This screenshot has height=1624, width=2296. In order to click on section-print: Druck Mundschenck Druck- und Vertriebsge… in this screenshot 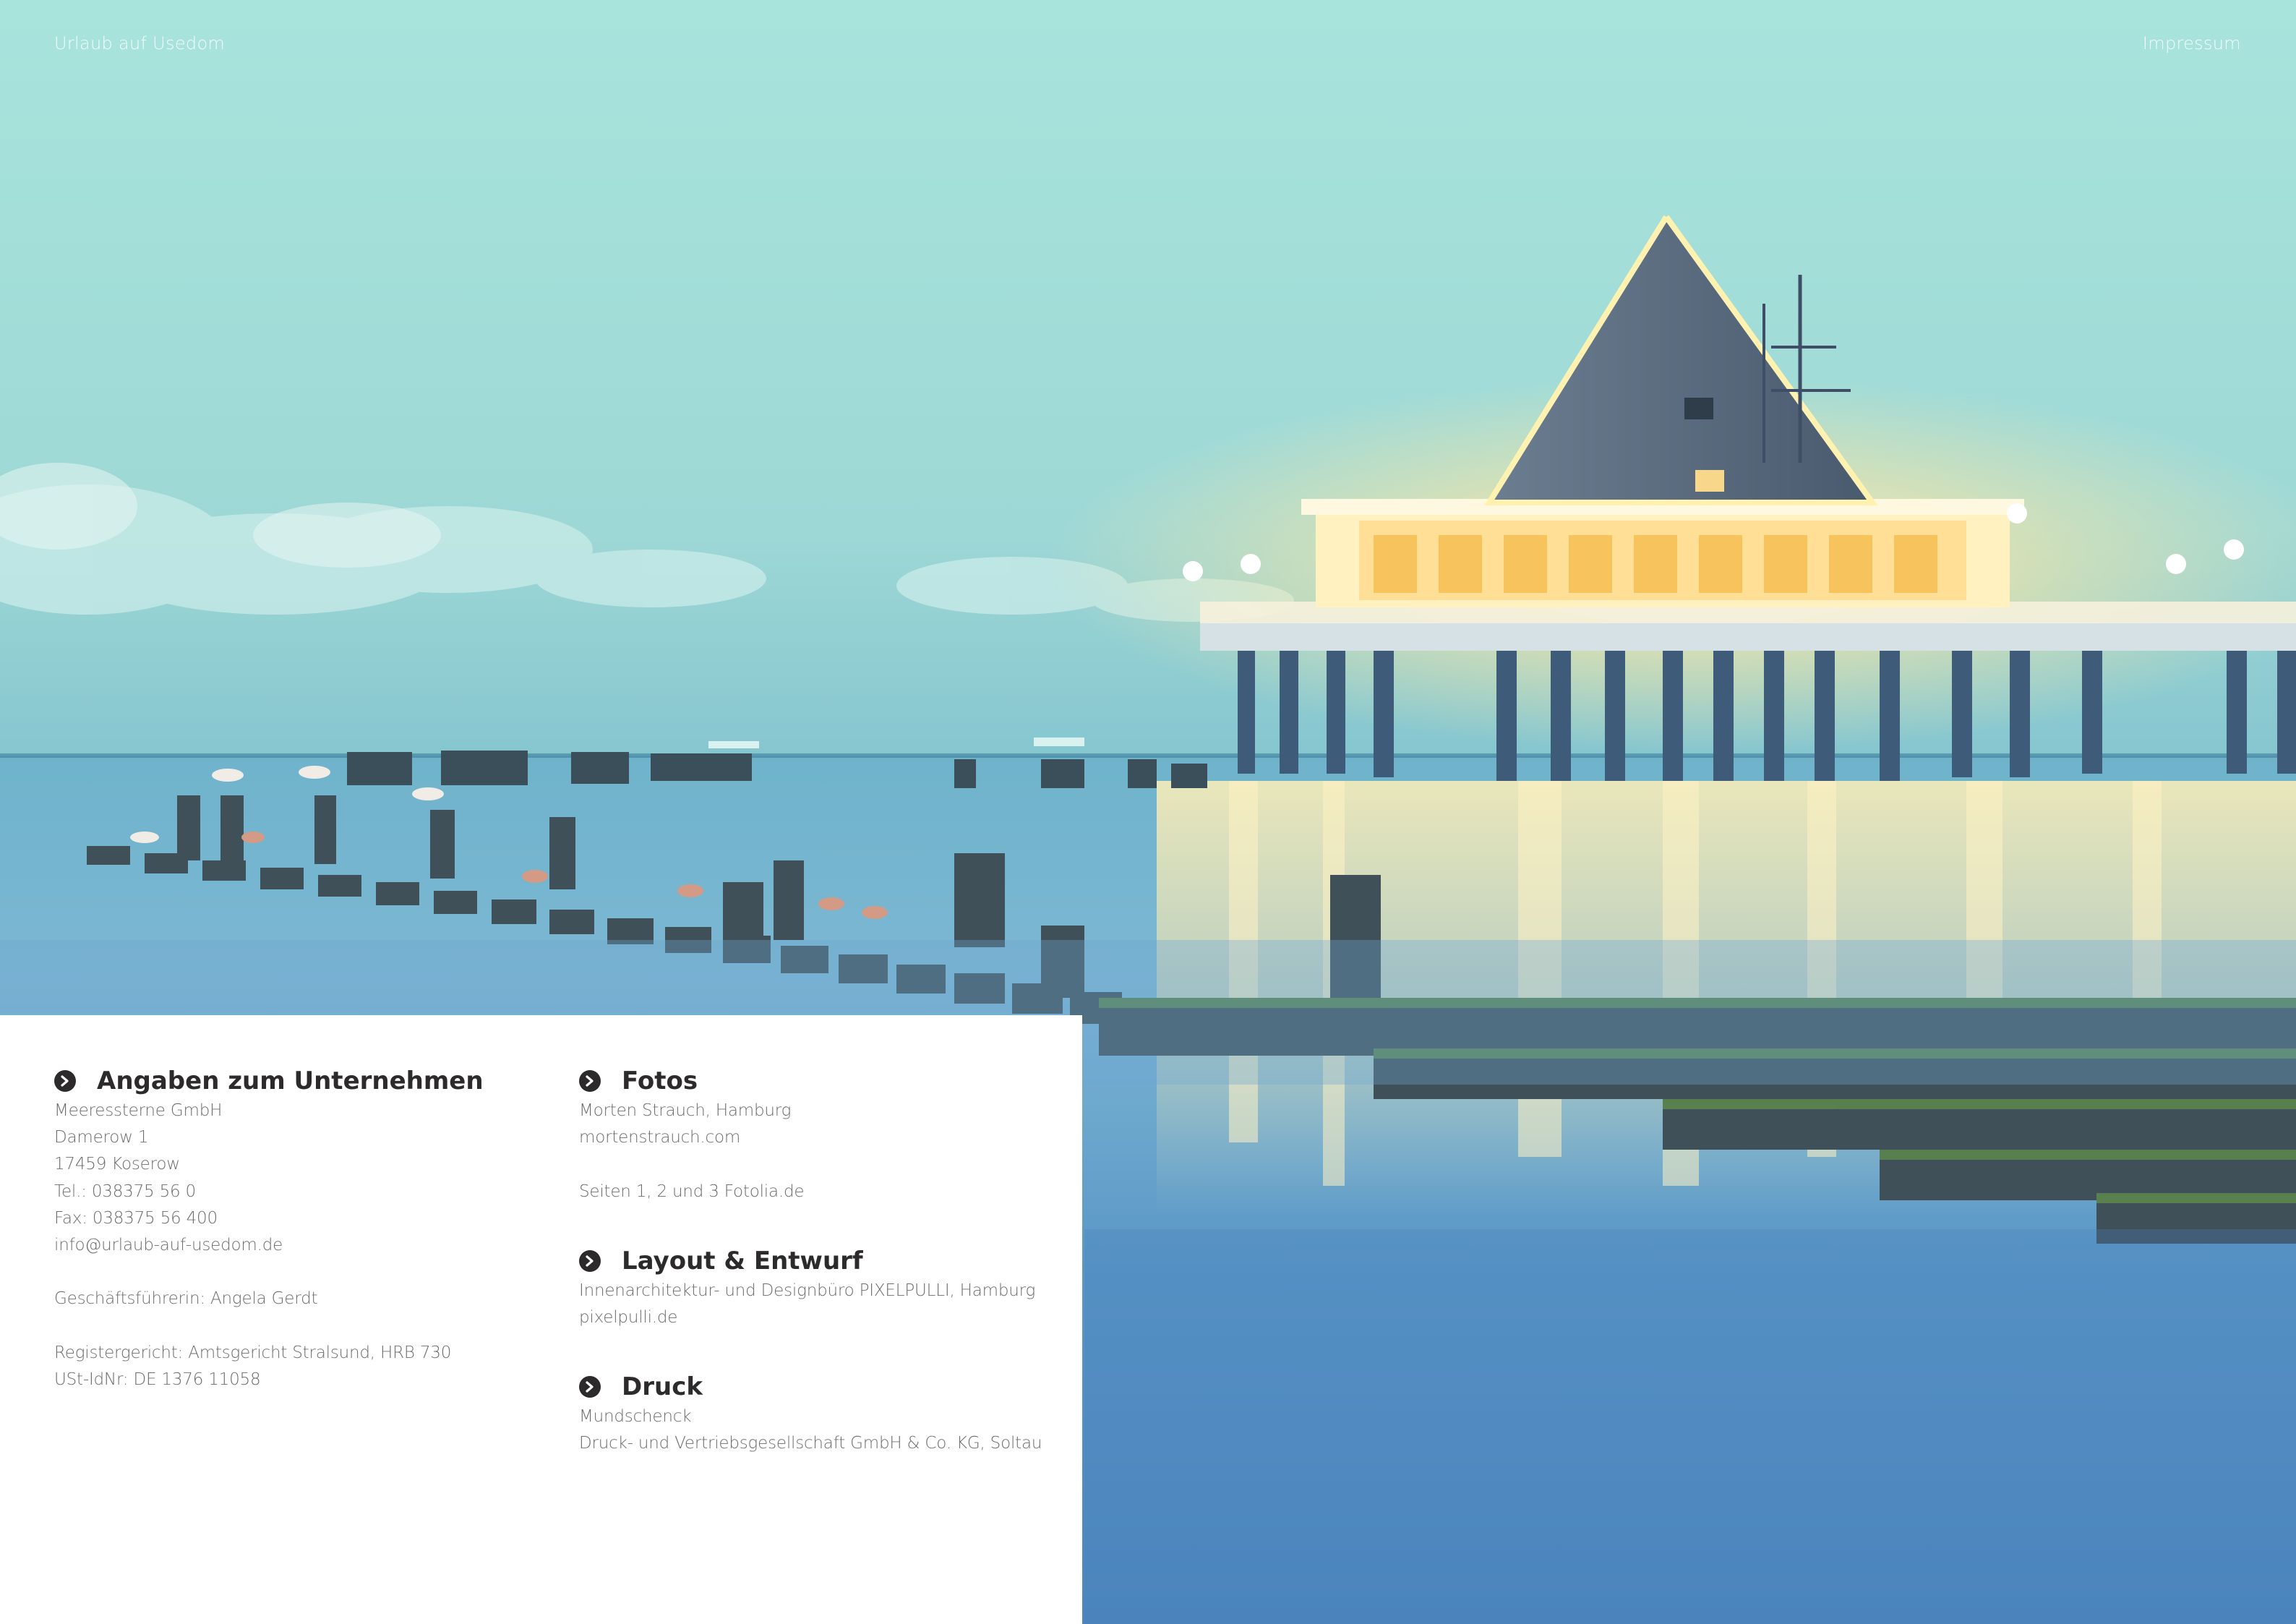, I will do `click(825, 1413)`.